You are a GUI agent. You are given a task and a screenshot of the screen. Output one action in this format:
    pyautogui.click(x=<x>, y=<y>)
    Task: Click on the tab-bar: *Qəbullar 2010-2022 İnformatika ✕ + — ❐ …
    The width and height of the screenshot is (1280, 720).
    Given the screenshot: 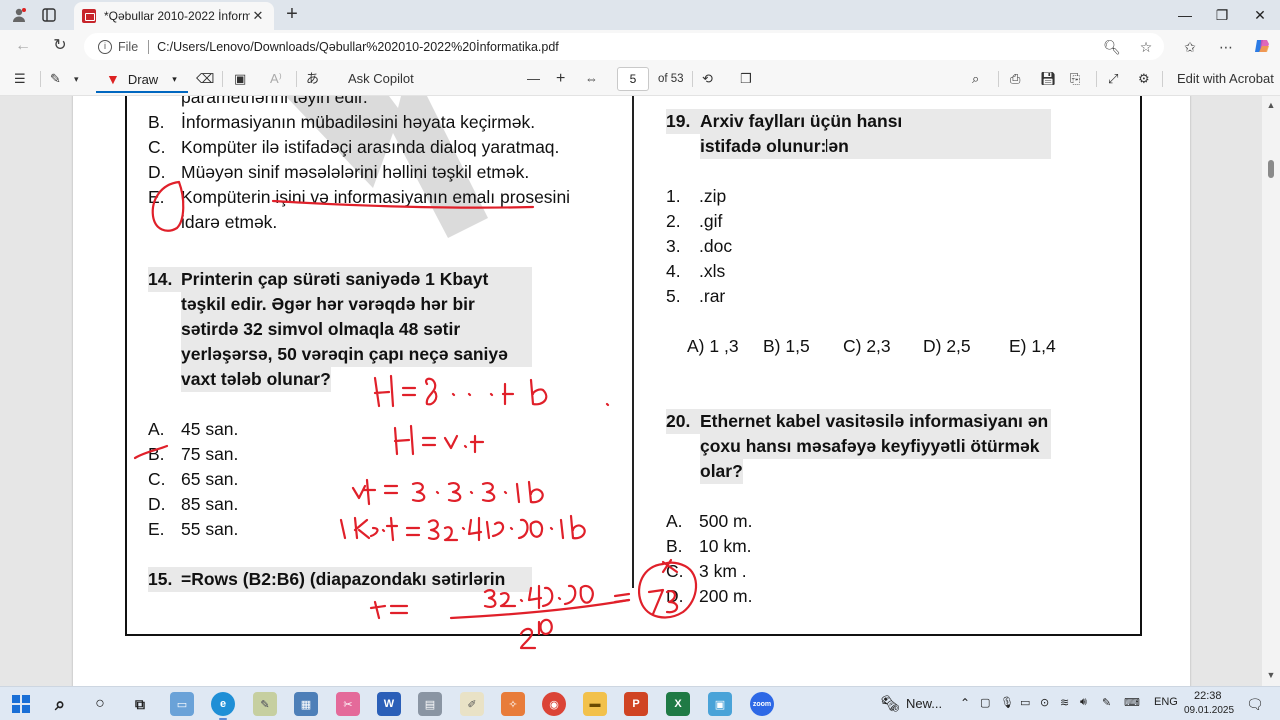 What is the action you would take?
    pyautogui.click(x=640, y=15)
    